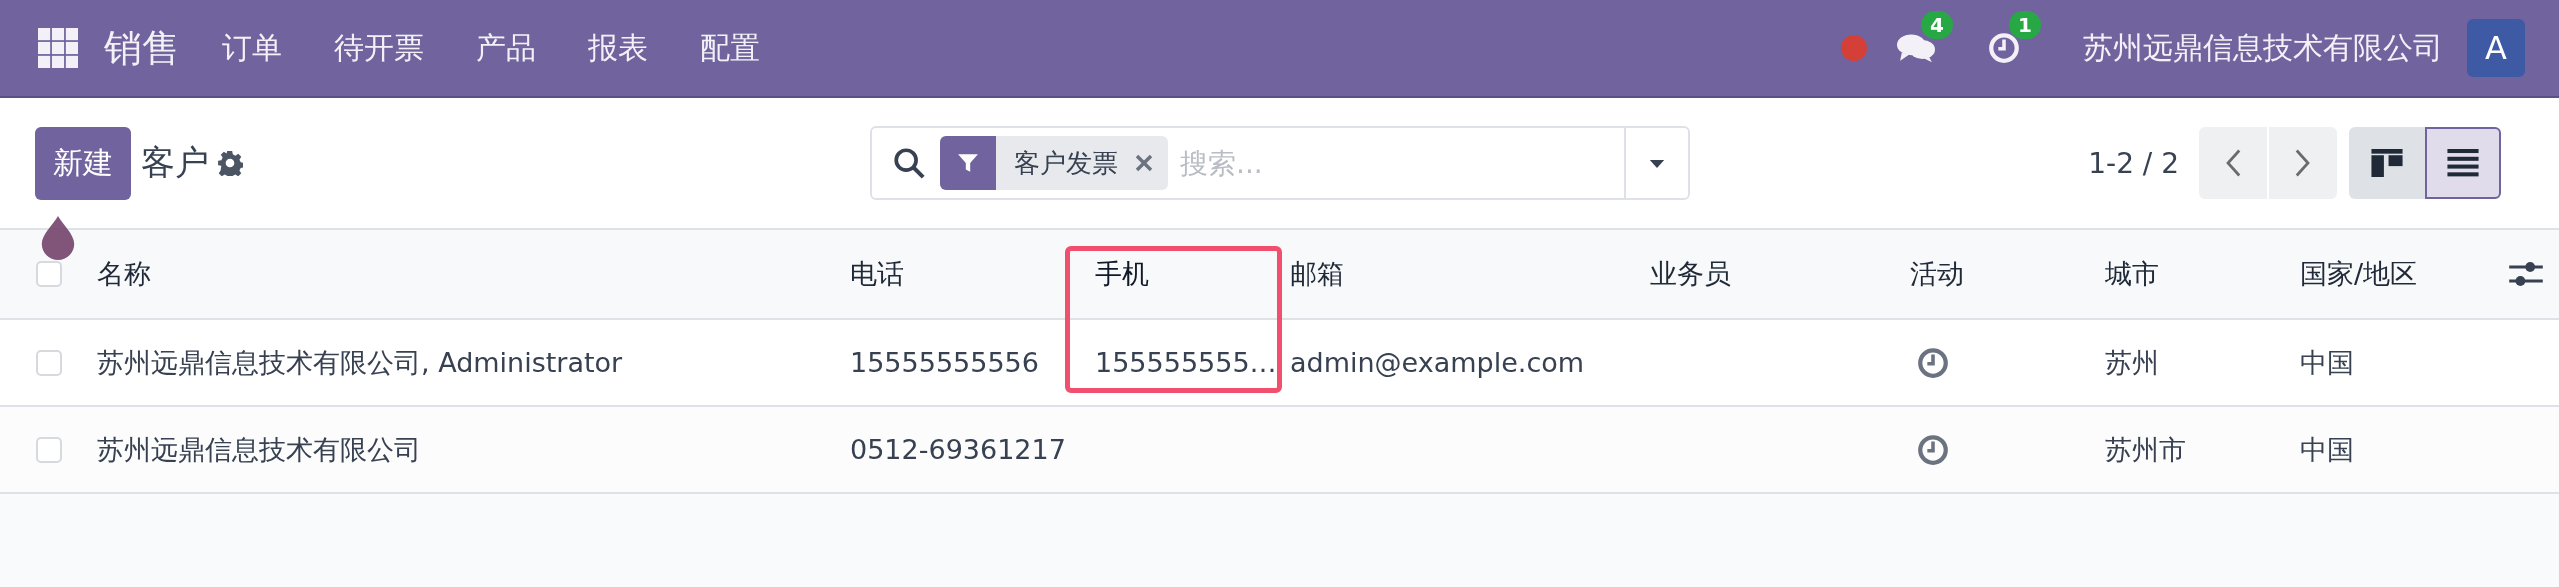  I want to click on count-badge: 1, so click(2025, 25).